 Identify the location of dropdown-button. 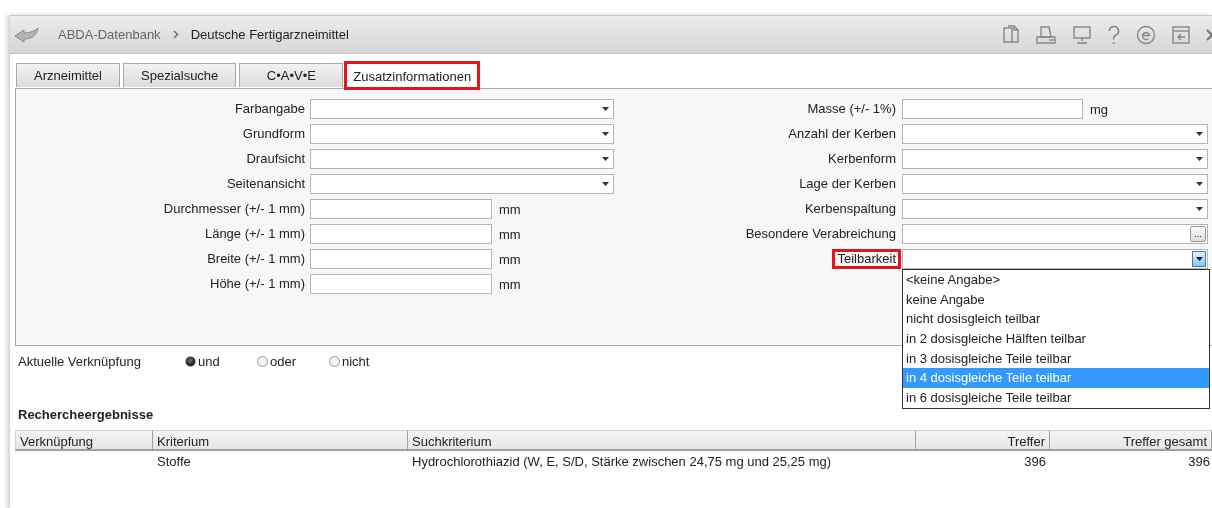
(1199, 259).